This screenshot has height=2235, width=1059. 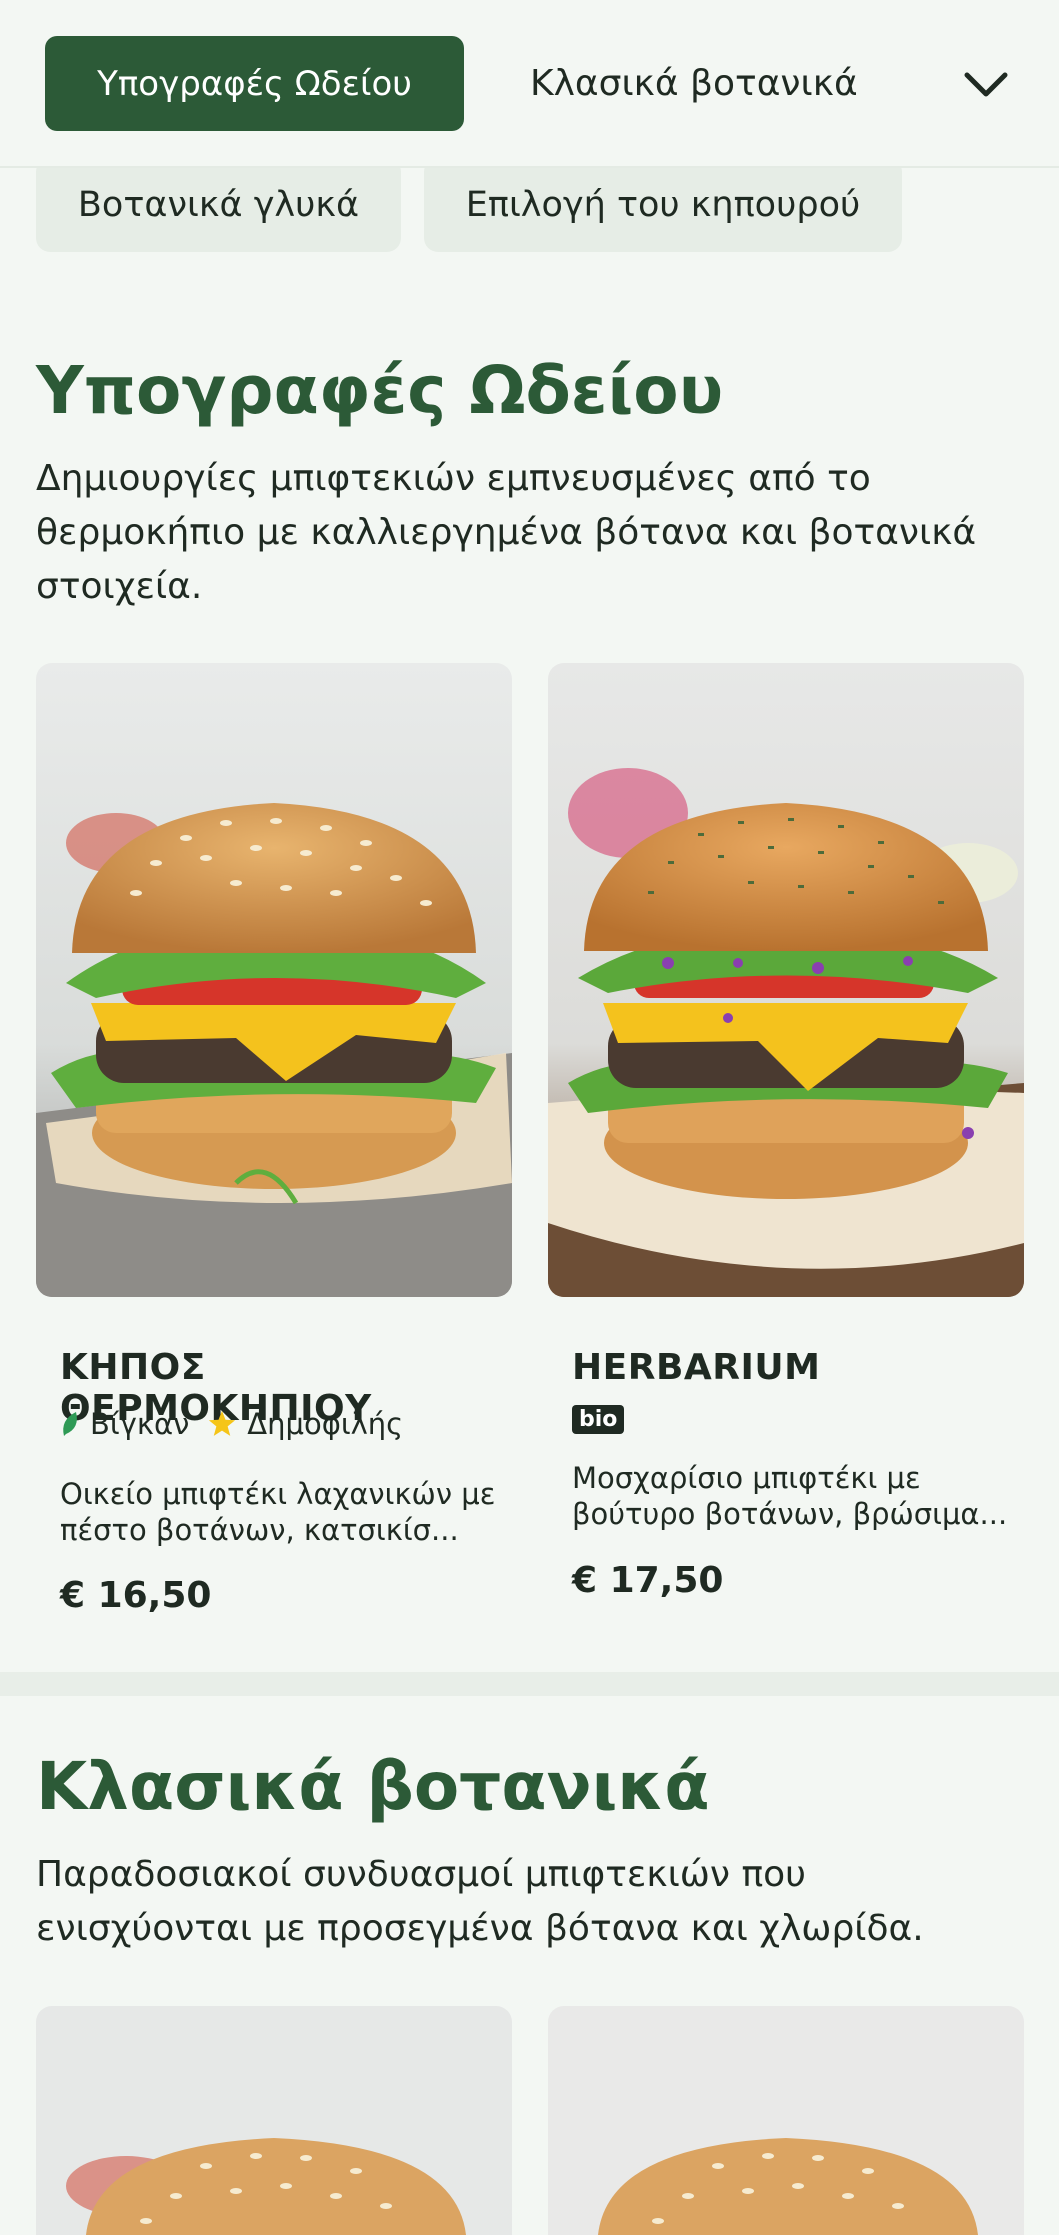 What do you see at coordinates (70, 1424) in the screenshot?
I see `leaf-icon` at bounding box center [70, 1424].